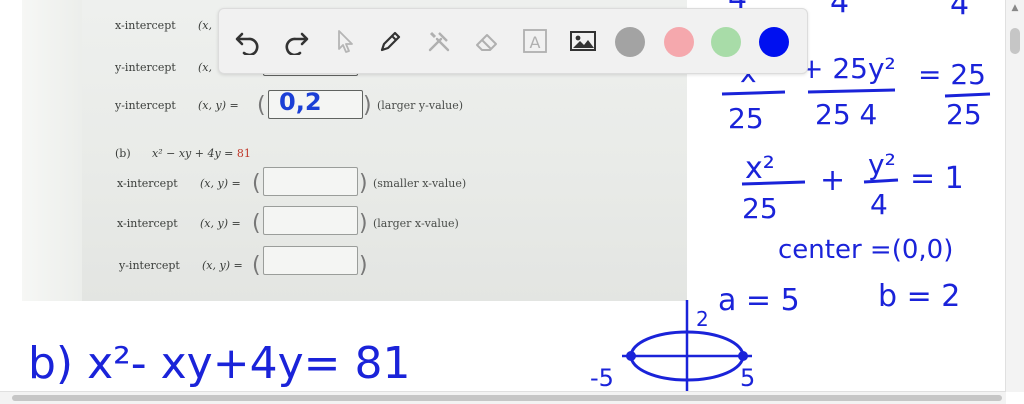  I want to click on color-swatch-blue, so click(774, 42).